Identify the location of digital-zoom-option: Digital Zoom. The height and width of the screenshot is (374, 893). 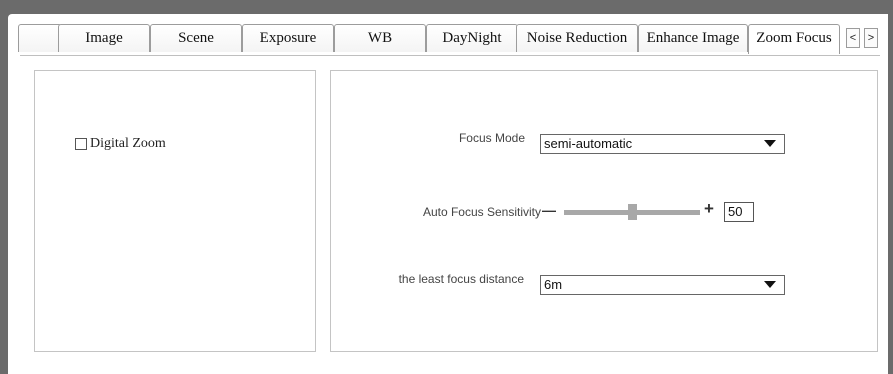
(120, 144).